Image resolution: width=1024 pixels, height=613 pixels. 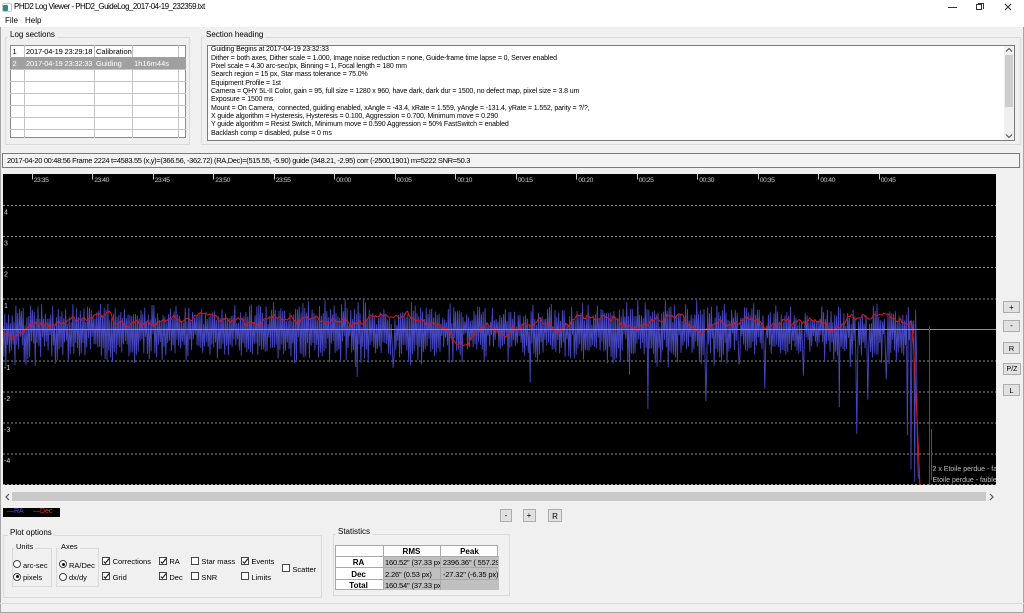 What do you see at coordinates (706, 180) in the screenshot?
I see `svg-text: 00:30` at bounding box center [706, 180].